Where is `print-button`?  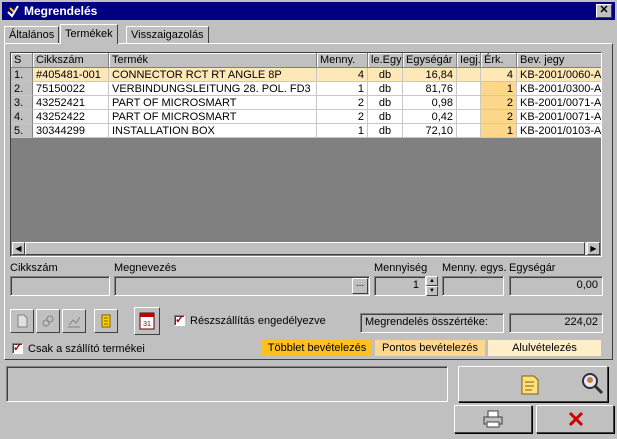
print-button is located at coordinates (493, 419).